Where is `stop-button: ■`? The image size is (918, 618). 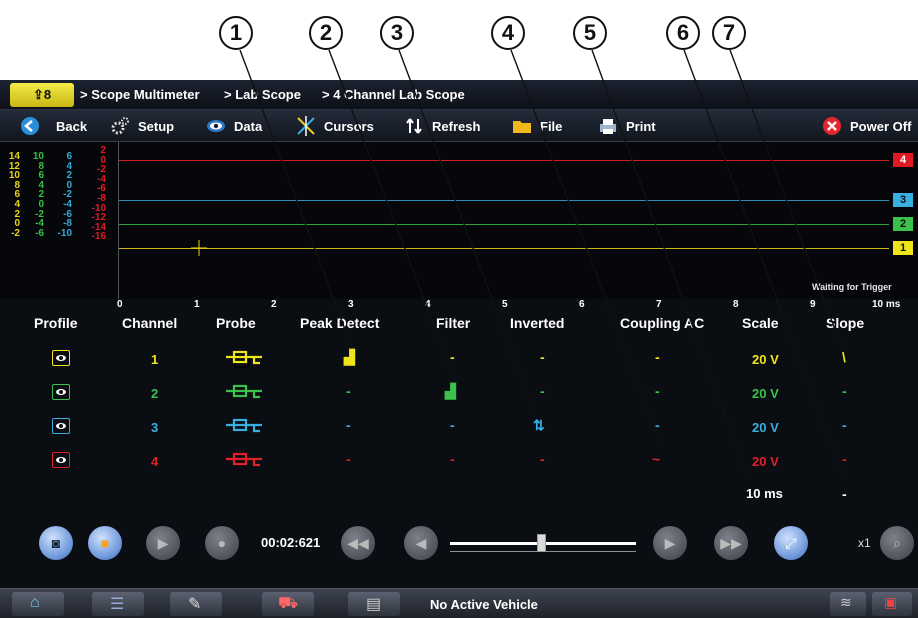
stop-button: ■ is located at coordinates (105, 543).